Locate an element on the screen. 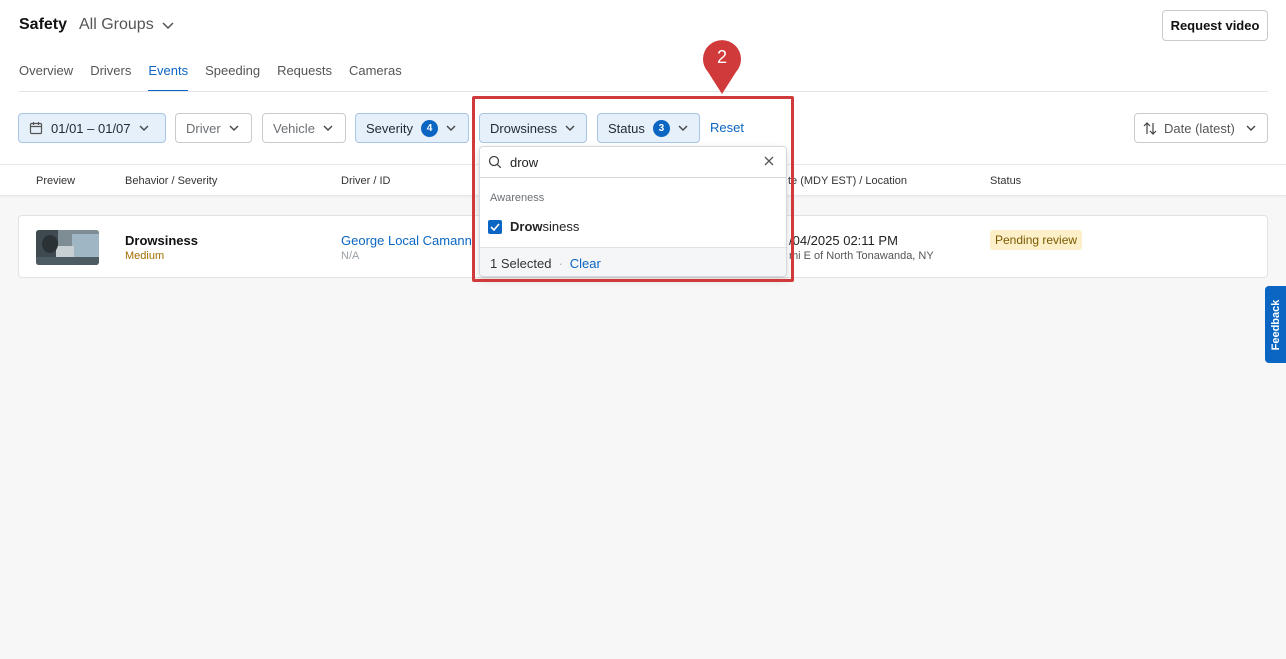  group-selector-label: All Groups is located at coordinates (116, 24).